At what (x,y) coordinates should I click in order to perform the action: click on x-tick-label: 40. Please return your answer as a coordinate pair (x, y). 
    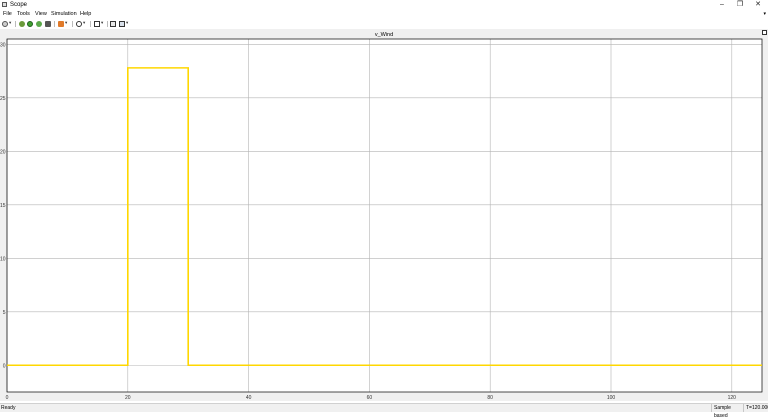
    Looking at the image, I should click on (249, 398).